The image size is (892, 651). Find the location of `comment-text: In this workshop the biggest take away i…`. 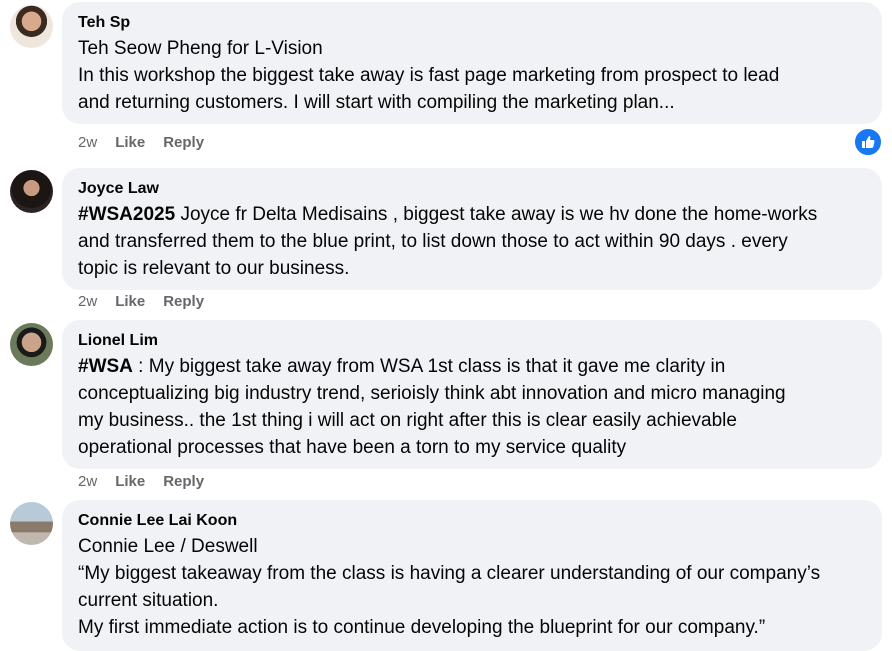

comment-text: In this workshop the biggest take away i… is located at coordinates (429, 89).